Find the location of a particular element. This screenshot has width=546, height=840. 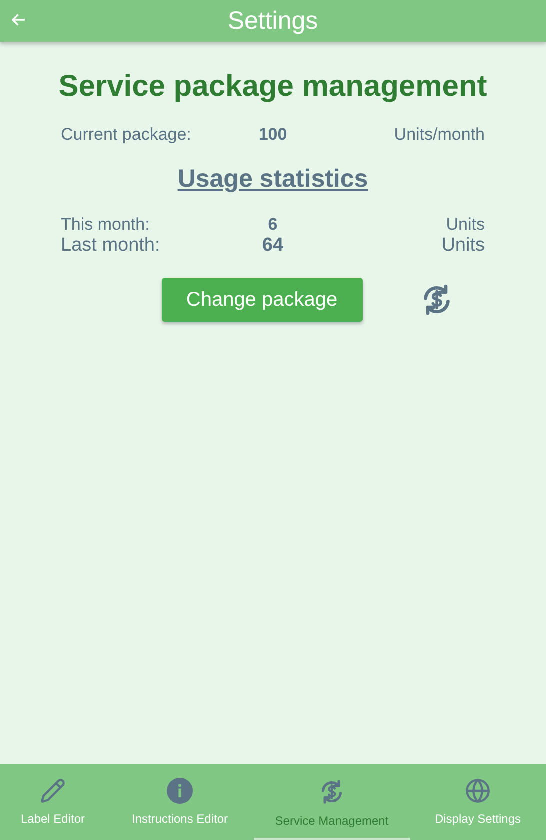

usage-label: Last month: is located at coordinates (111, 245).